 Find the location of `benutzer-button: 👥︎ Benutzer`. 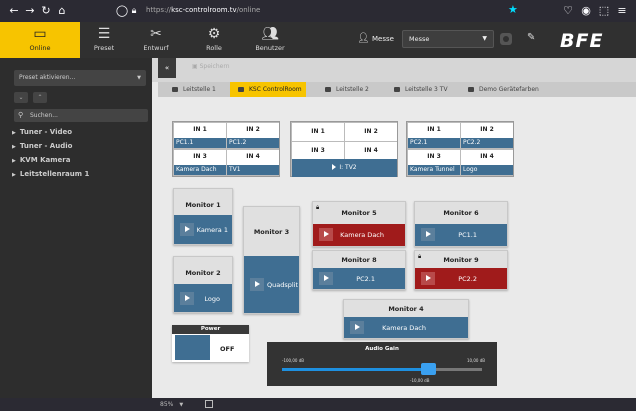

benutzer-button: 👥︎ Benutzer is located at coordinates (270, 40).